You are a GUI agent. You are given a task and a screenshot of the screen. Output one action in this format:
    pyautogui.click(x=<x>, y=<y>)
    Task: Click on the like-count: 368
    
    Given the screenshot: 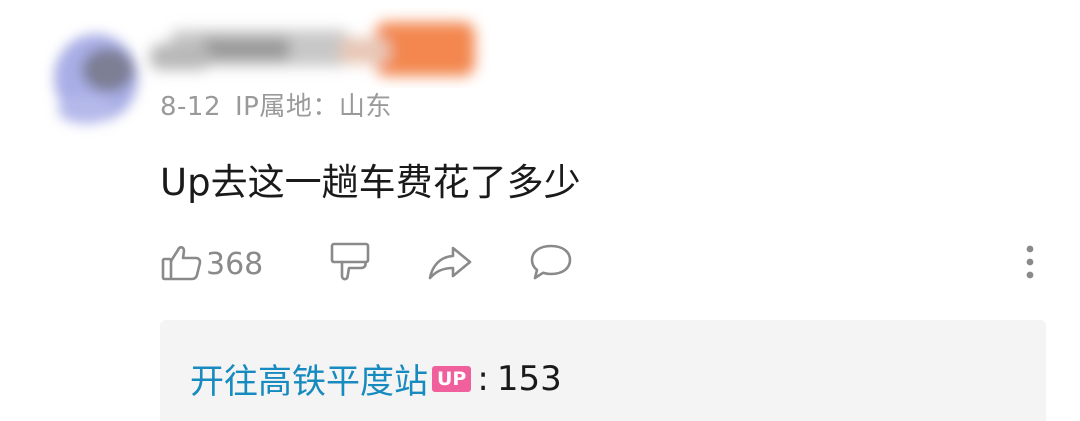 What is the action you would take?
    pyautogui.click(x=235, y=264)
    